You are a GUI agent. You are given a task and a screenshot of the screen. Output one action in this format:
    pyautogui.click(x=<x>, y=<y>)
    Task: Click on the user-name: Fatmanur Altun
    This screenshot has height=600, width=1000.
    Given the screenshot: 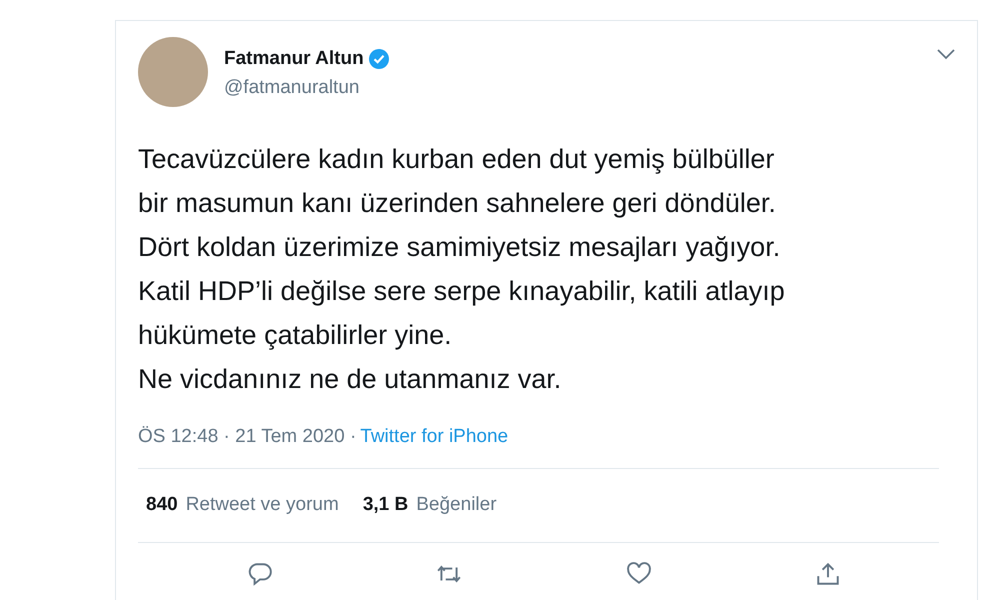 What is the action you would take?
    pyautogui.click(x=294, y=59)
    